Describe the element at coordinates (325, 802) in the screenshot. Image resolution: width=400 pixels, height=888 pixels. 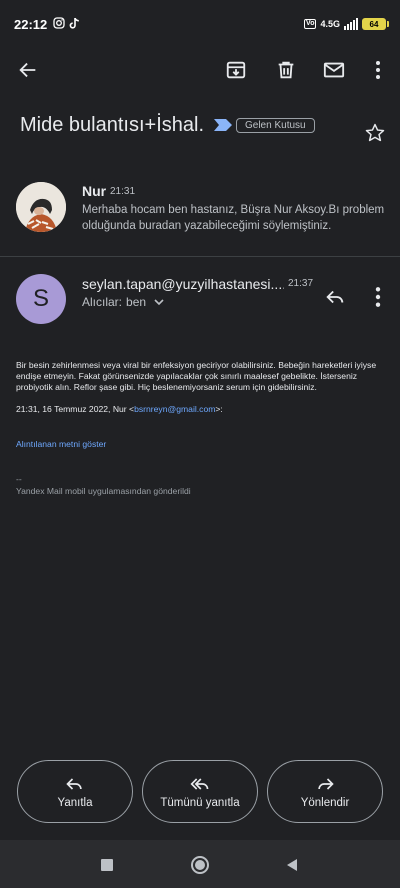
I see `forward-label: Yönlendir` at that location.